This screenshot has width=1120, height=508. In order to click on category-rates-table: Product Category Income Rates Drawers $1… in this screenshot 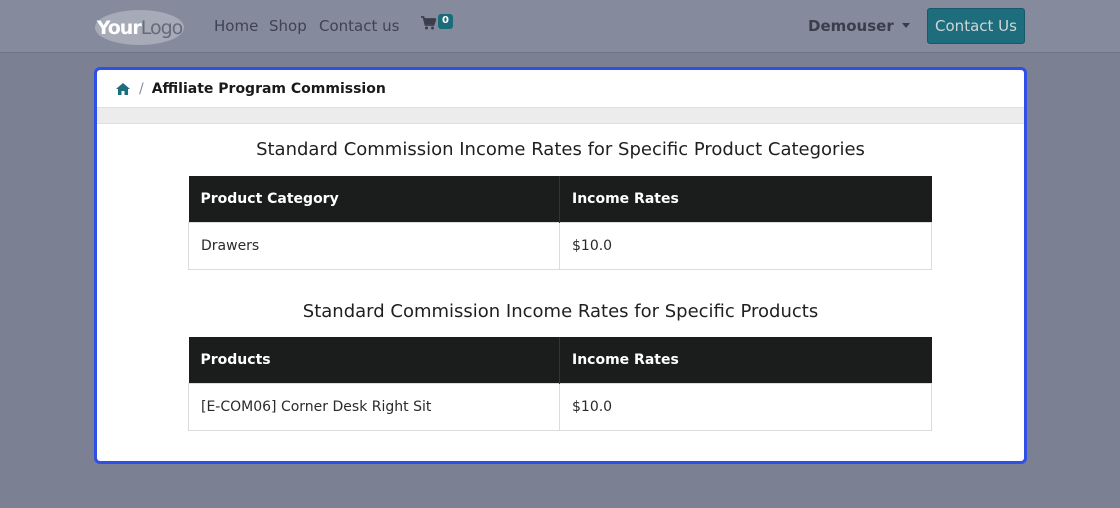, I will do `click(560, 223)`.